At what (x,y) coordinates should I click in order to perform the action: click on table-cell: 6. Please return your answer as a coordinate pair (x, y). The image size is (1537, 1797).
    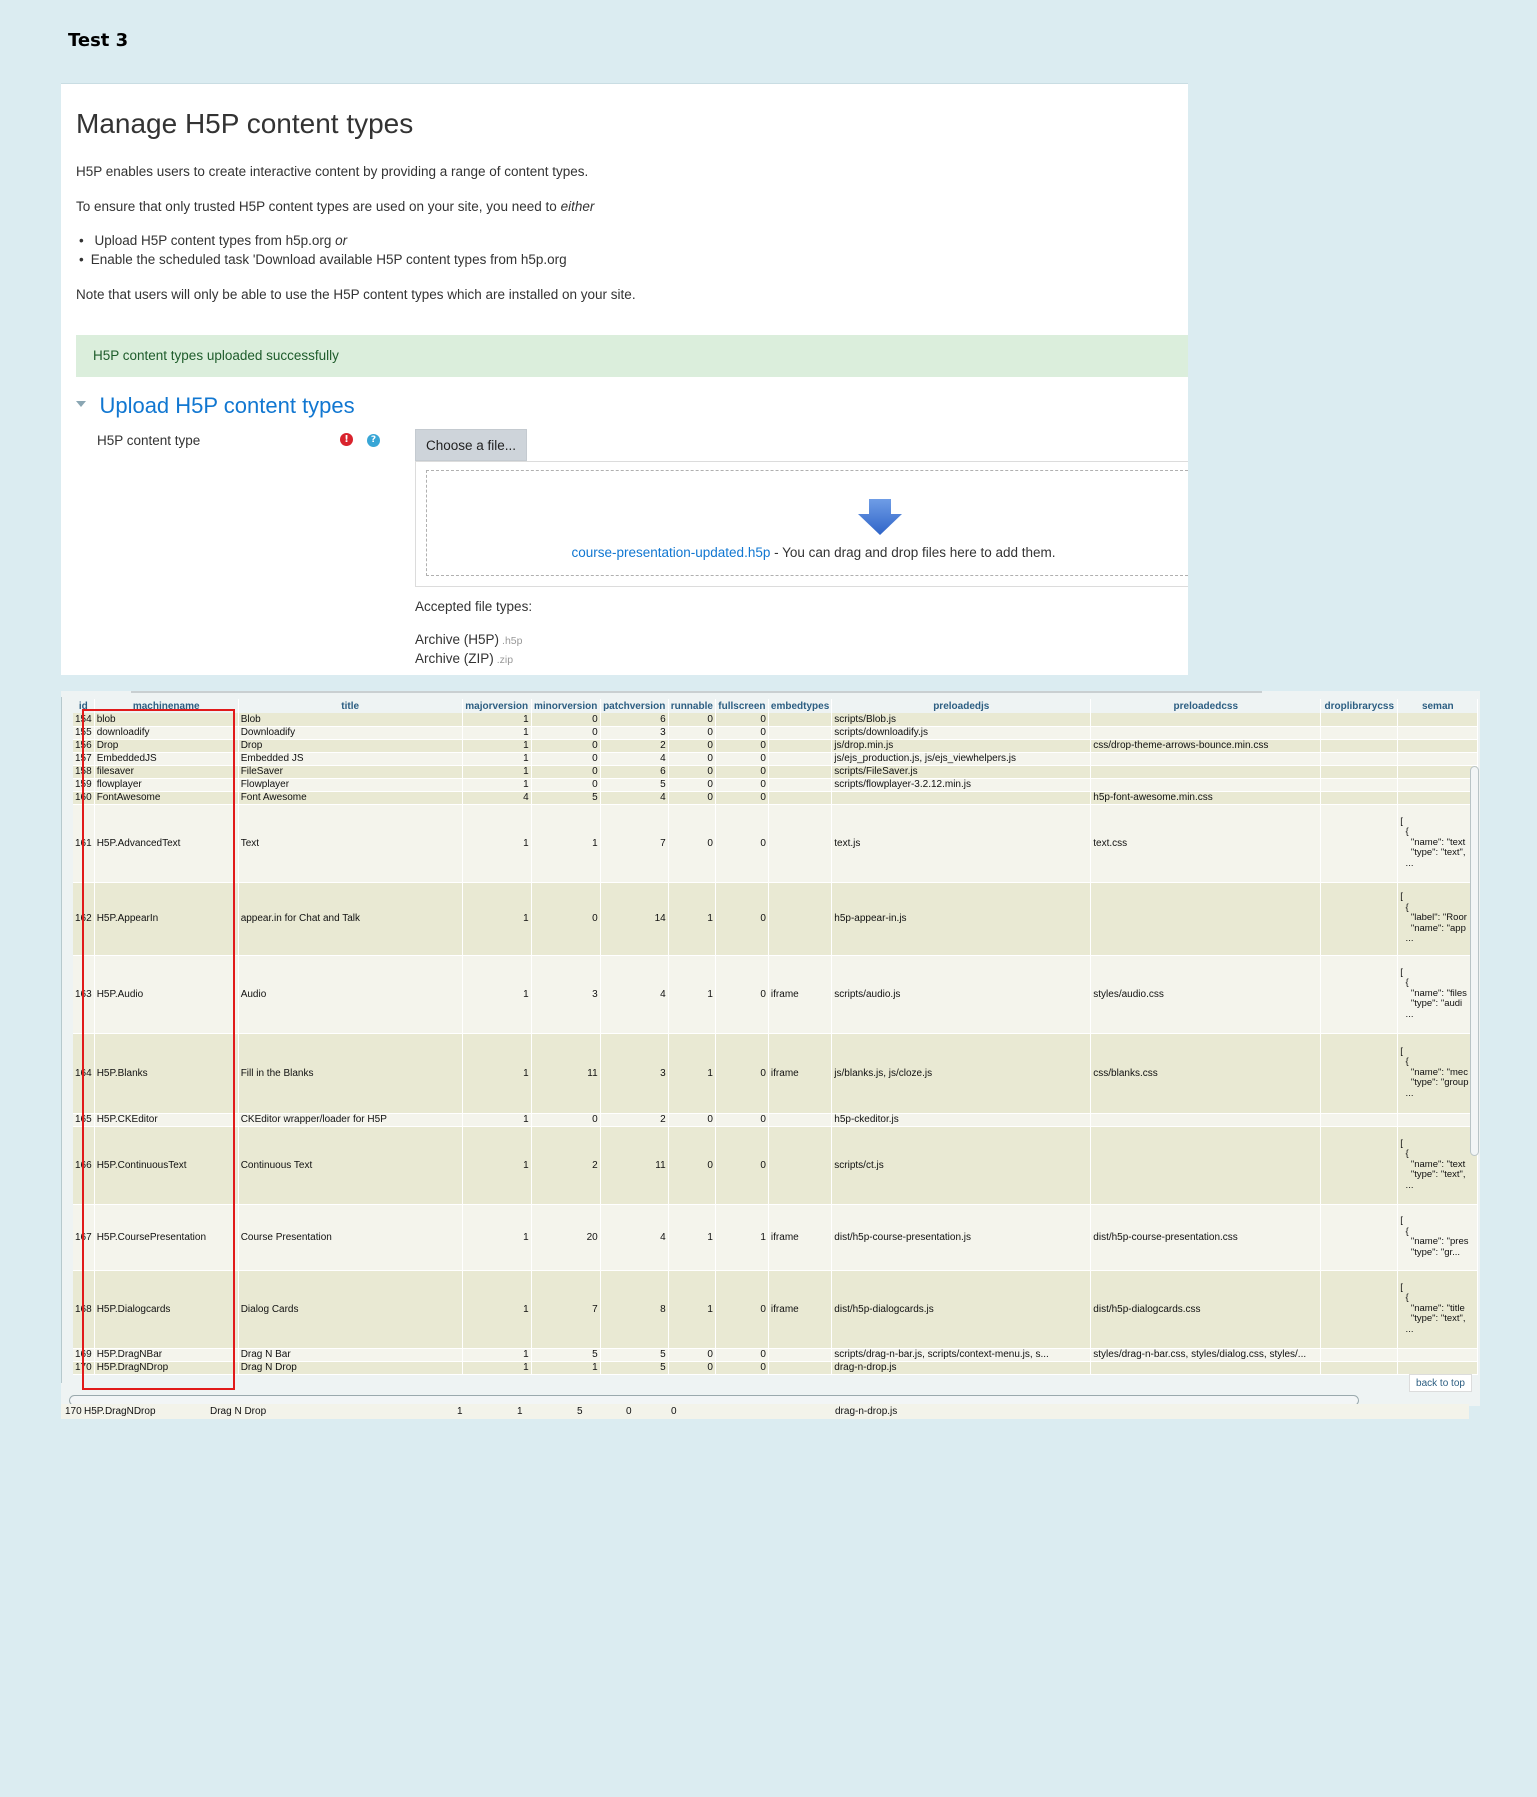
    Looking at the image, I should click on (634, 772).